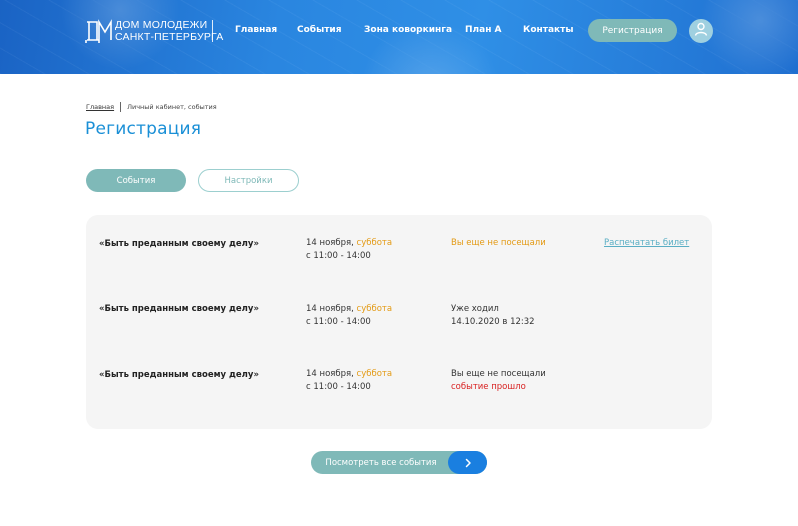  I want to click on view-all-events-label: Посмотреть все события, so click(381, 462).